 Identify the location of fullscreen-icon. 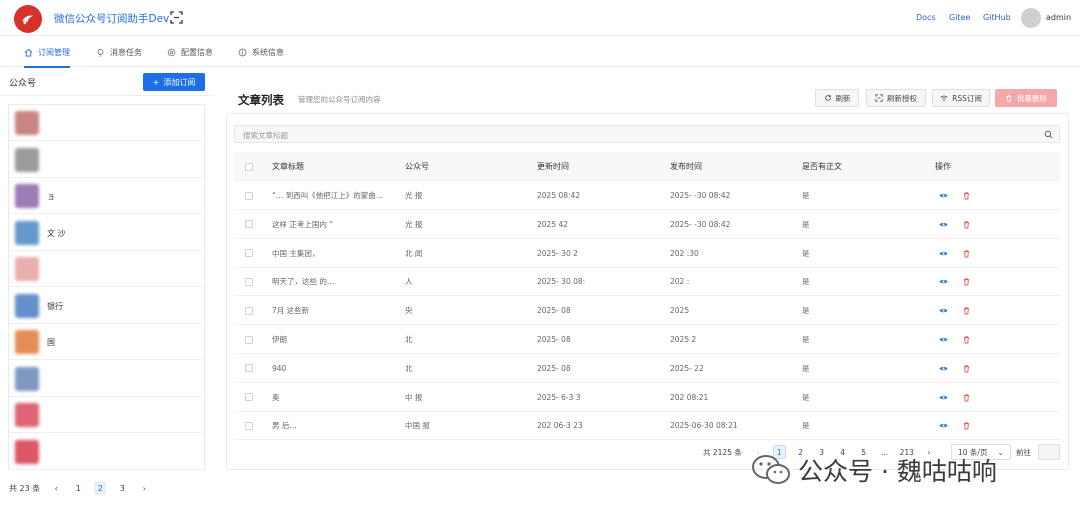
(176, 17).